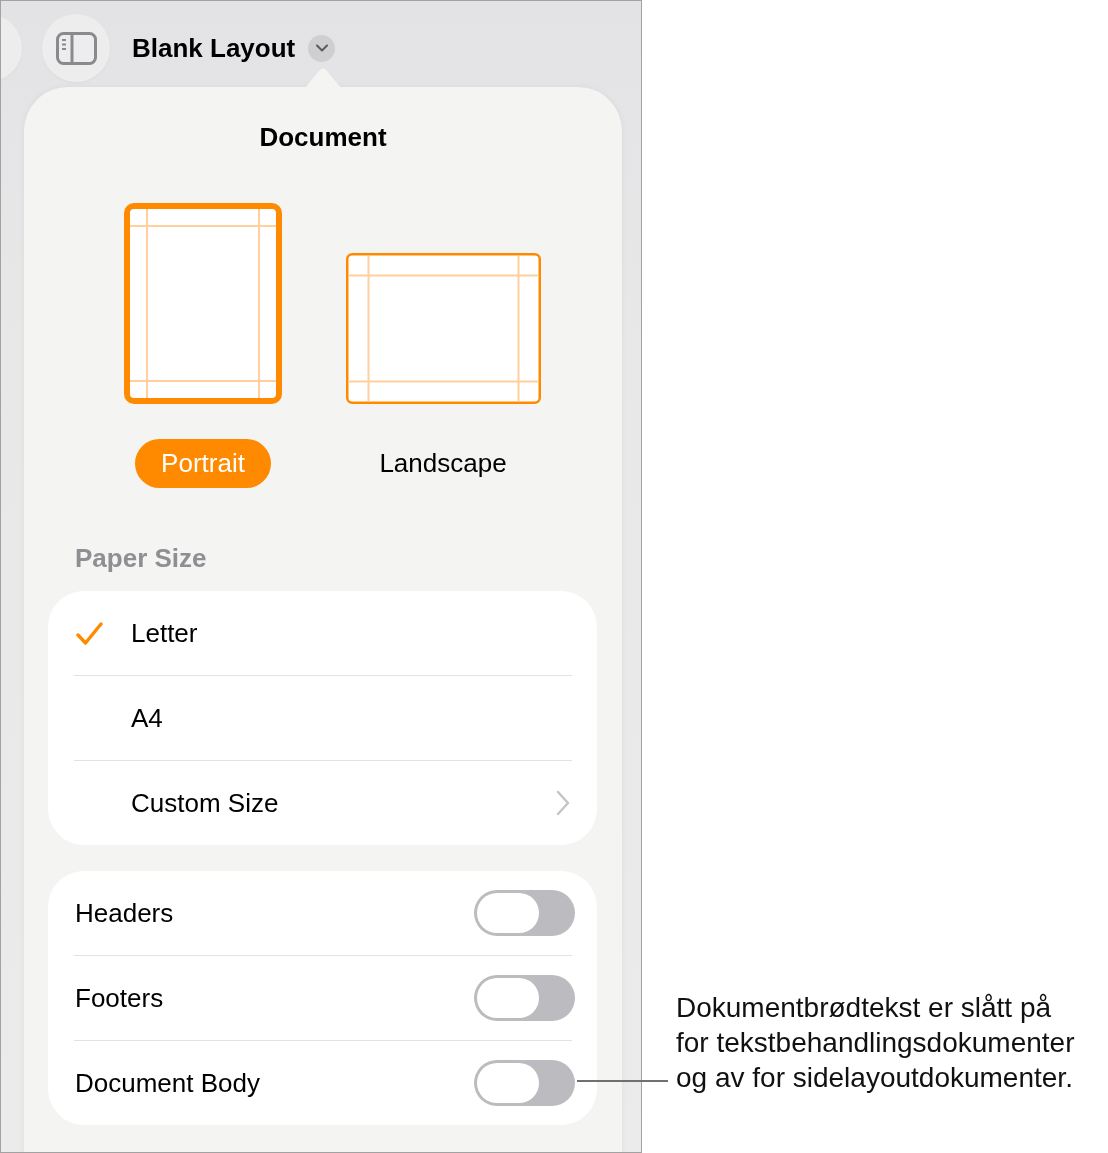  What do you see at coordinates (119, 998) in the screenshot?
I see `toggle-label: Footers` at bounding box center [119, 998].